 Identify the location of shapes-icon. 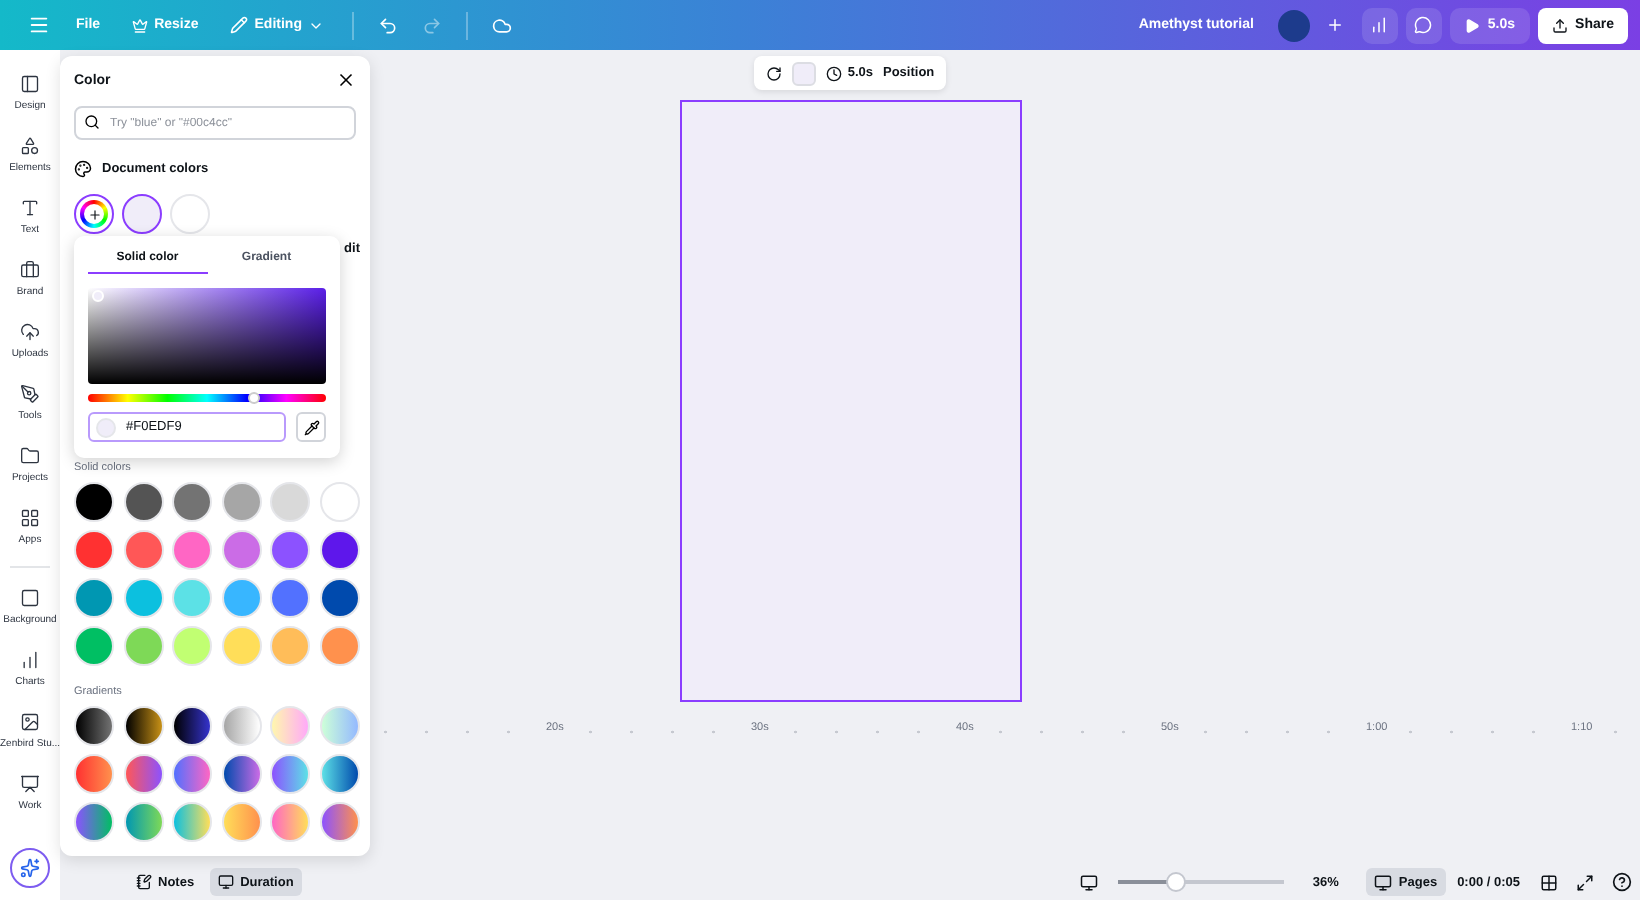
(30, 146).